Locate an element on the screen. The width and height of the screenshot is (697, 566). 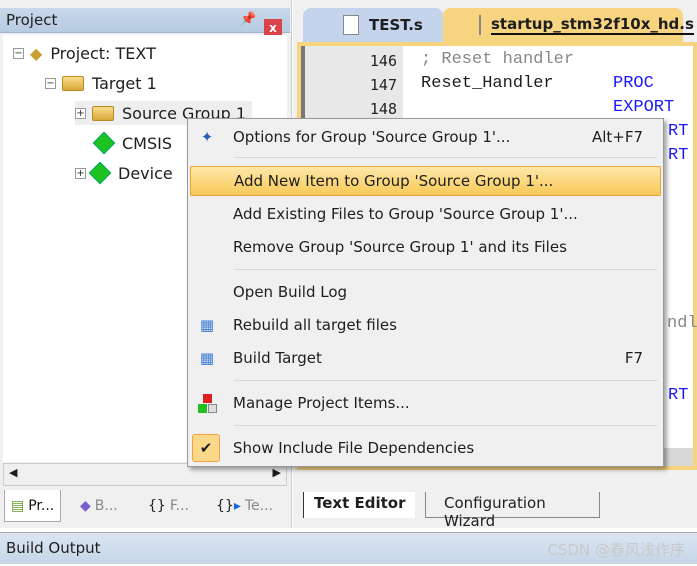
tree-node-device: + Device is located at coordinates (124, 173).